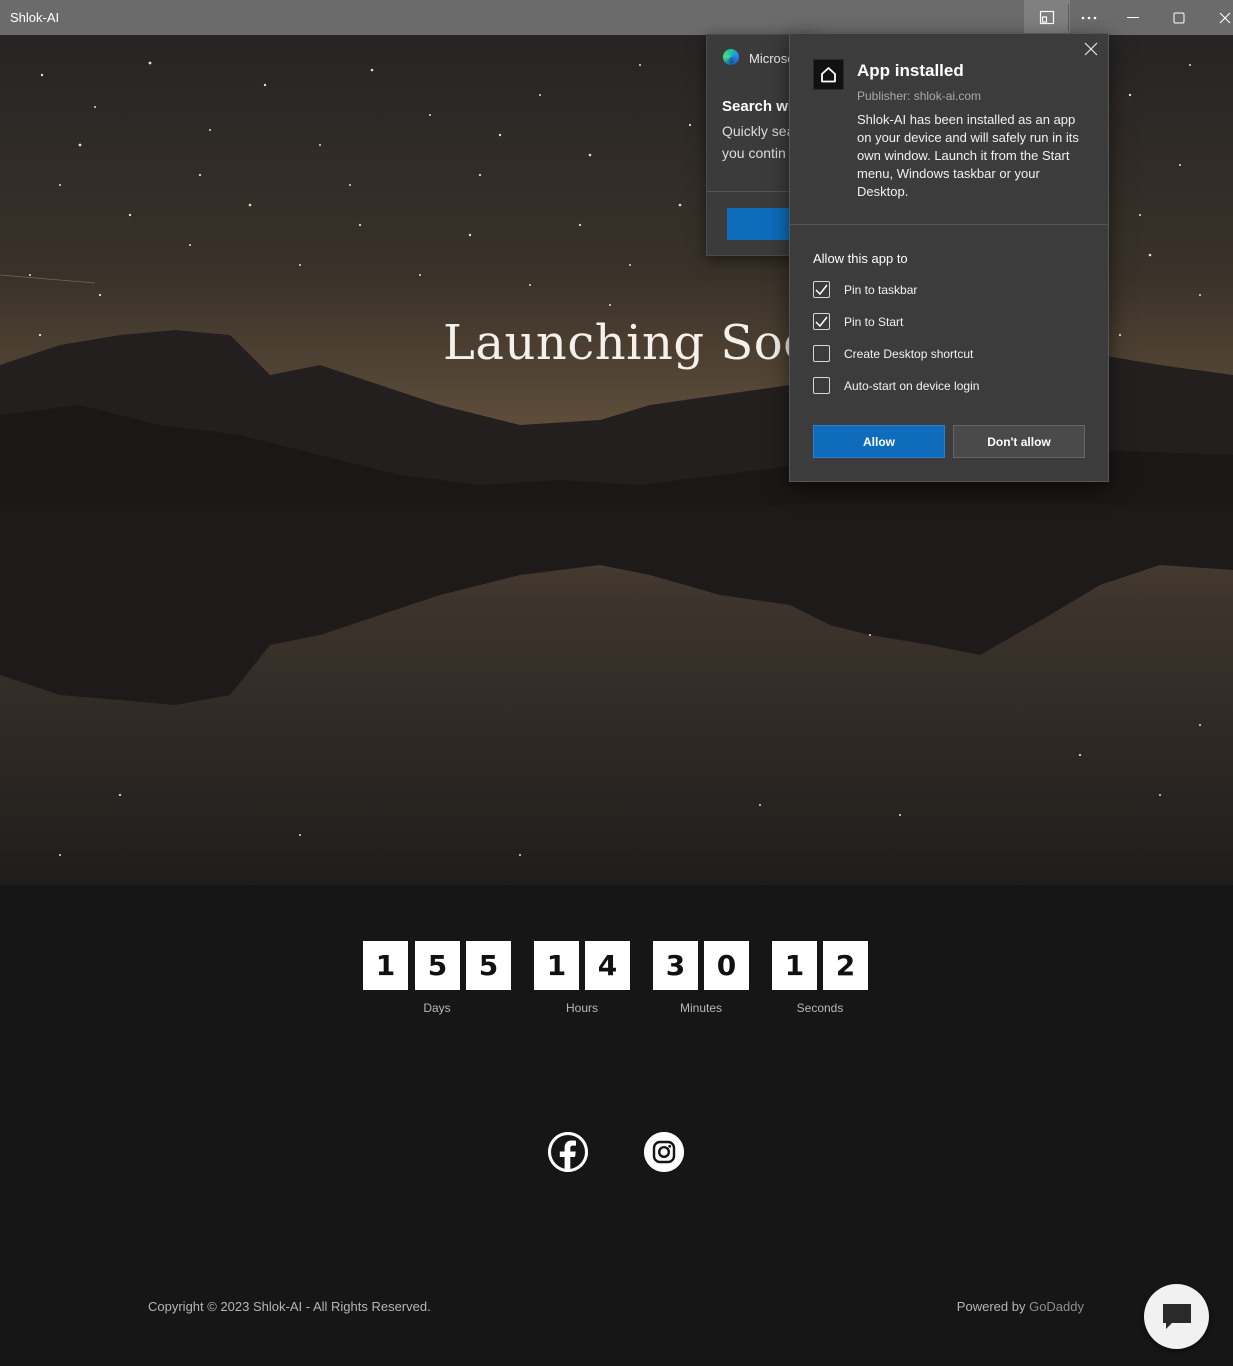 This screenshot has width=1233, height=1366. What do you see at coordinates (1019, 441) in the screenshot?
I see `dont-allow-button: Don't allow` at bounding box center [1019, 441].